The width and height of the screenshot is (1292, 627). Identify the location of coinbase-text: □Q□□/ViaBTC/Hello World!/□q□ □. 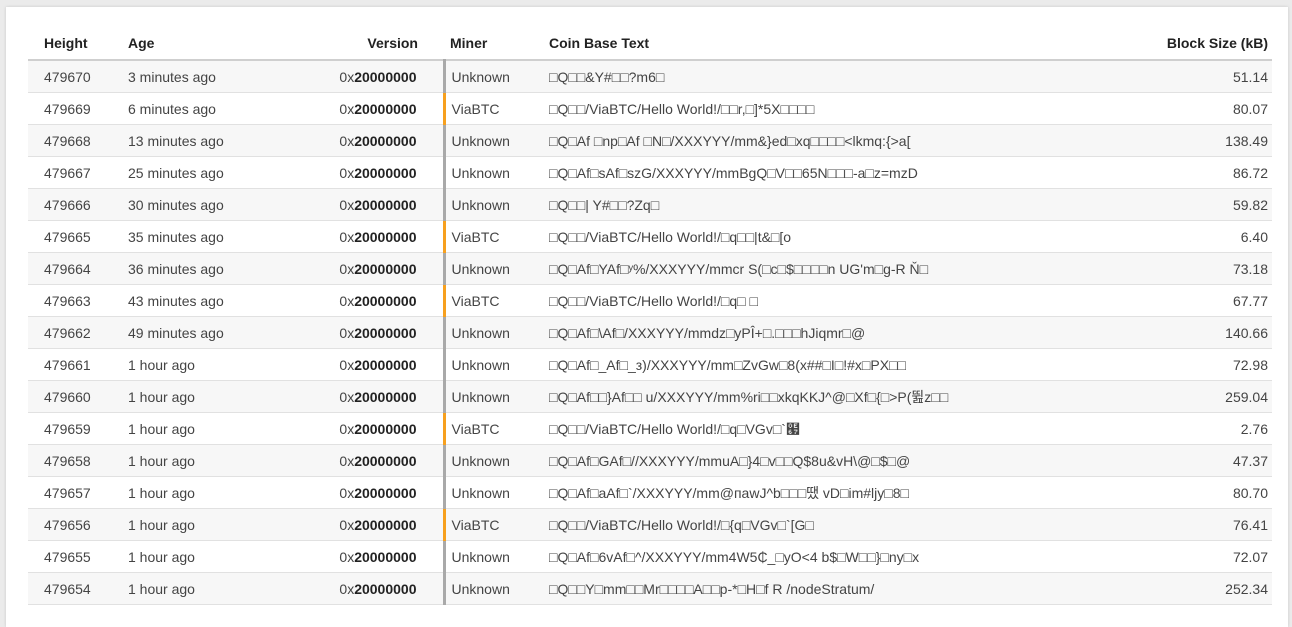
(809, 300).